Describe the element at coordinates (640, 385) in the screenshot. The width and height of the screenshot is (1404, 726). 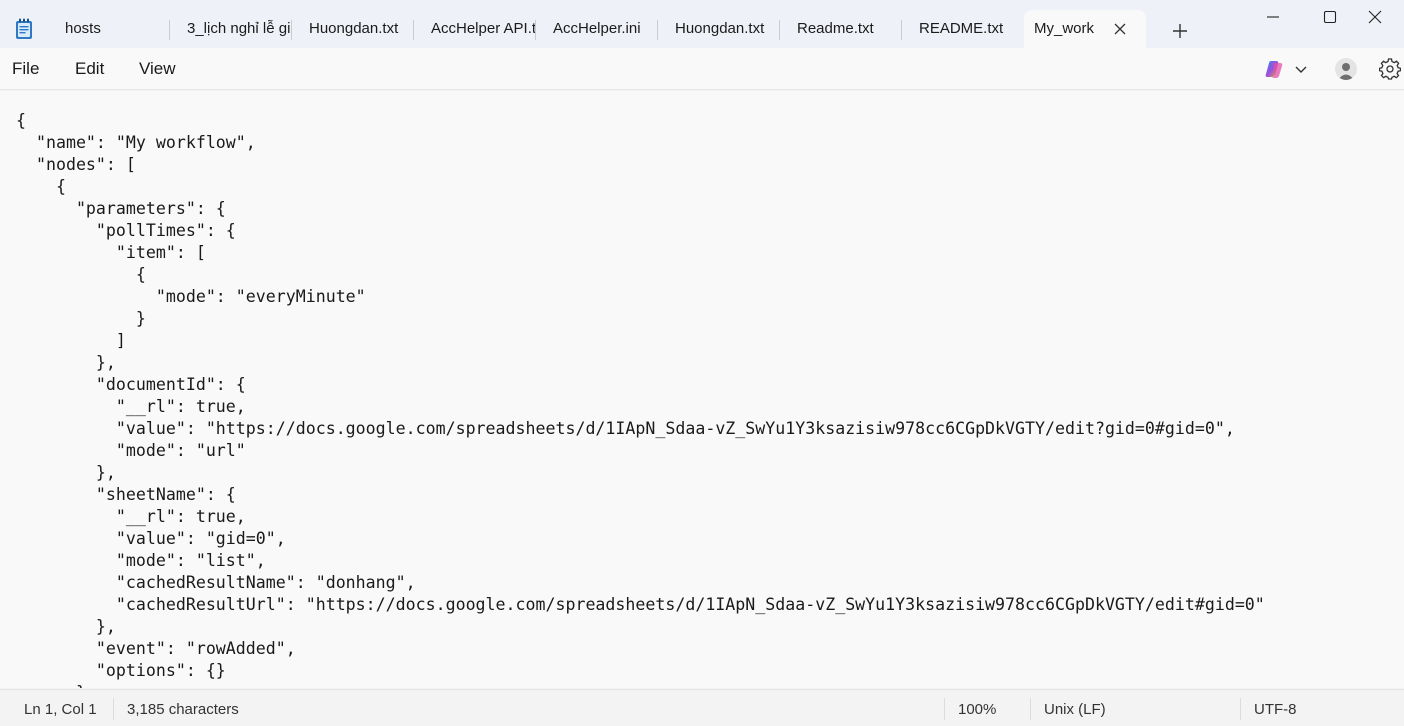
I see `editor-line: "documentId": {` at that location.